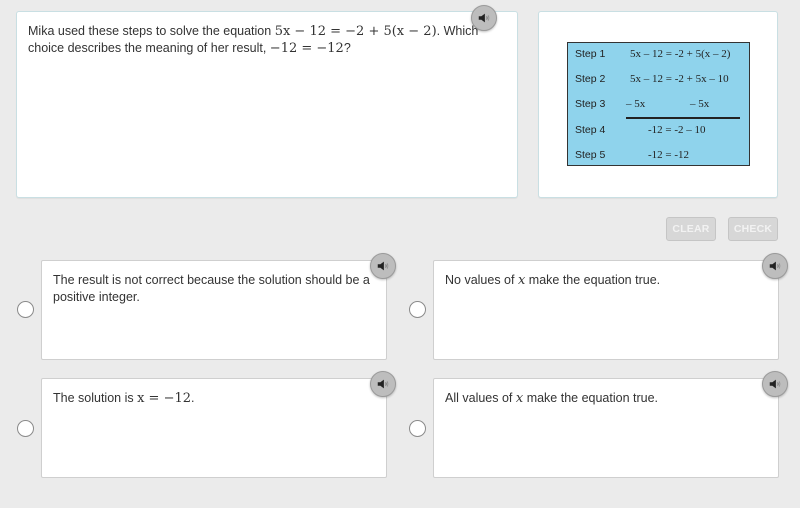 This screenshot has height=508, width=800. I want to click on step-row: Step 5 -12 = -12, so click(658, 156).